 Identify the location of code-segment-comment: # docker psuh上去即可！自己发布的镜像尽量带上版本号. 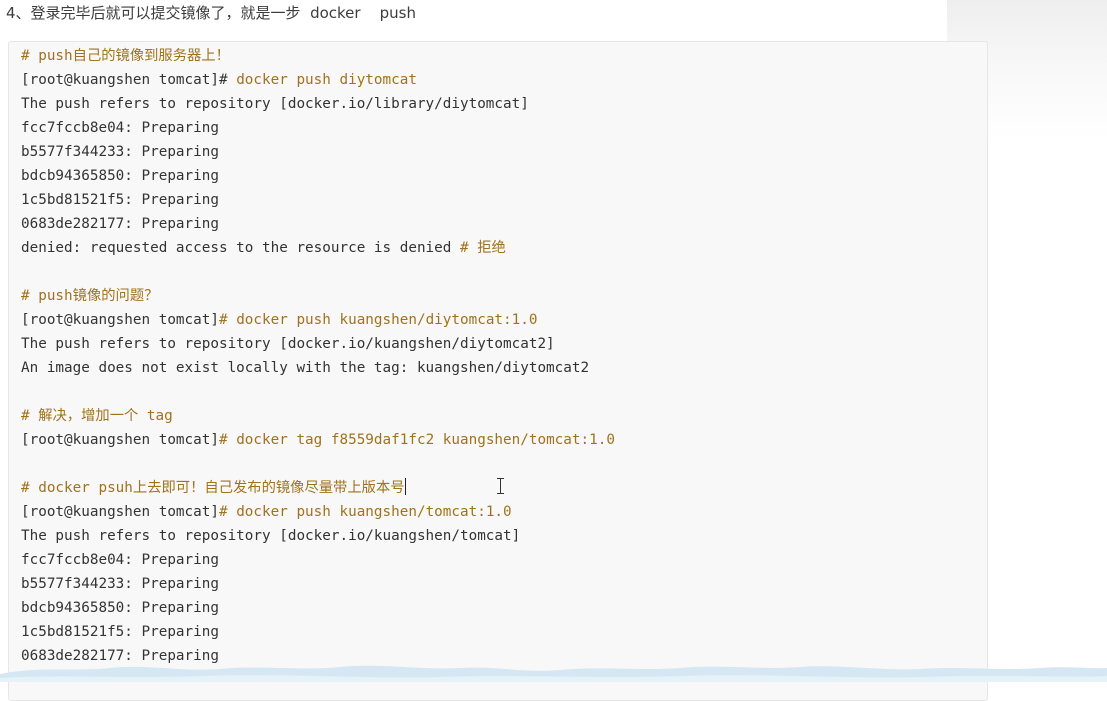
(213, 488).